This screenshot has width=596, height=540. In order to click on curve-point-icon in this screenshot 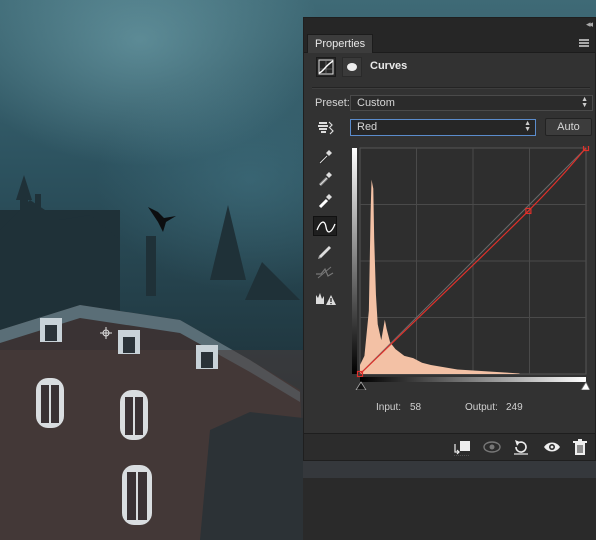, I will do `click(326, 227)`.